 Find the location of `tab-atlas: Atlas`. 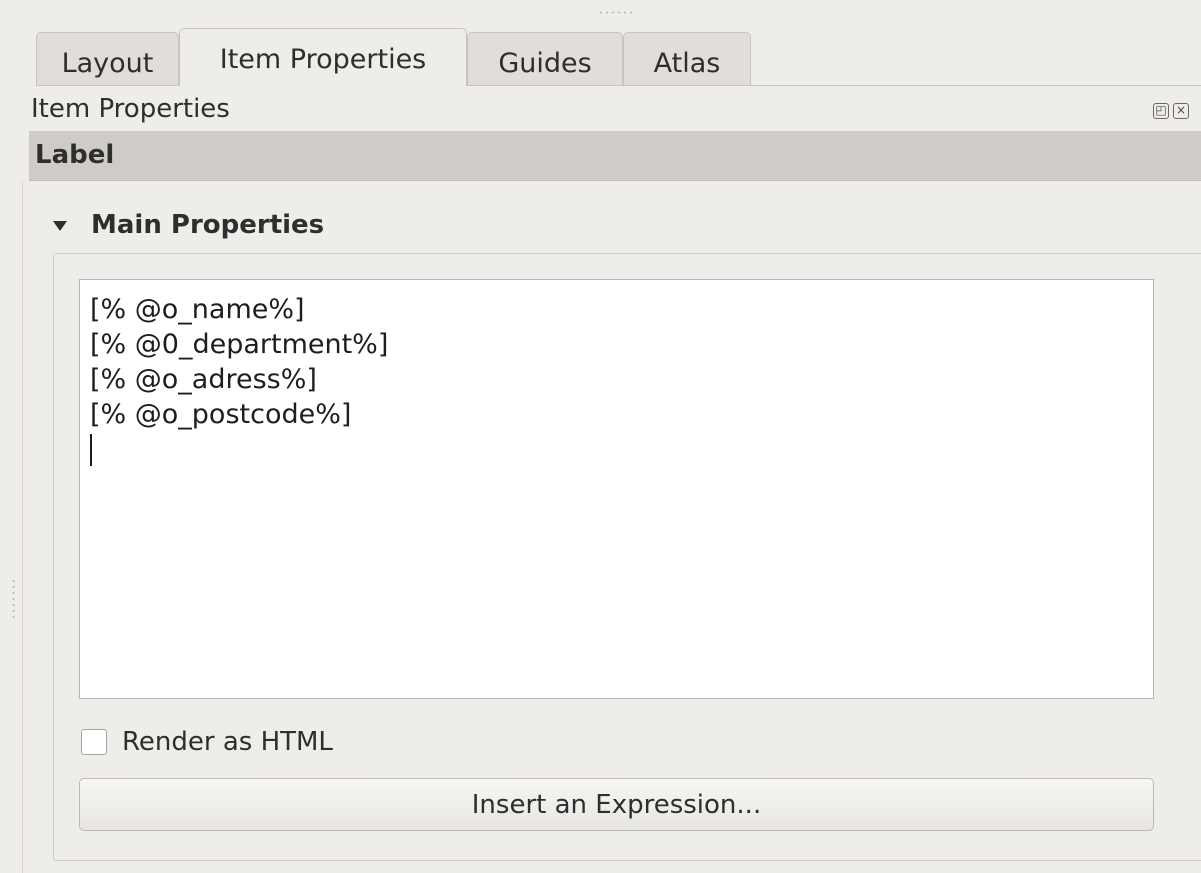

tab-atlas: Atlas is located at coordinates (687, 59).